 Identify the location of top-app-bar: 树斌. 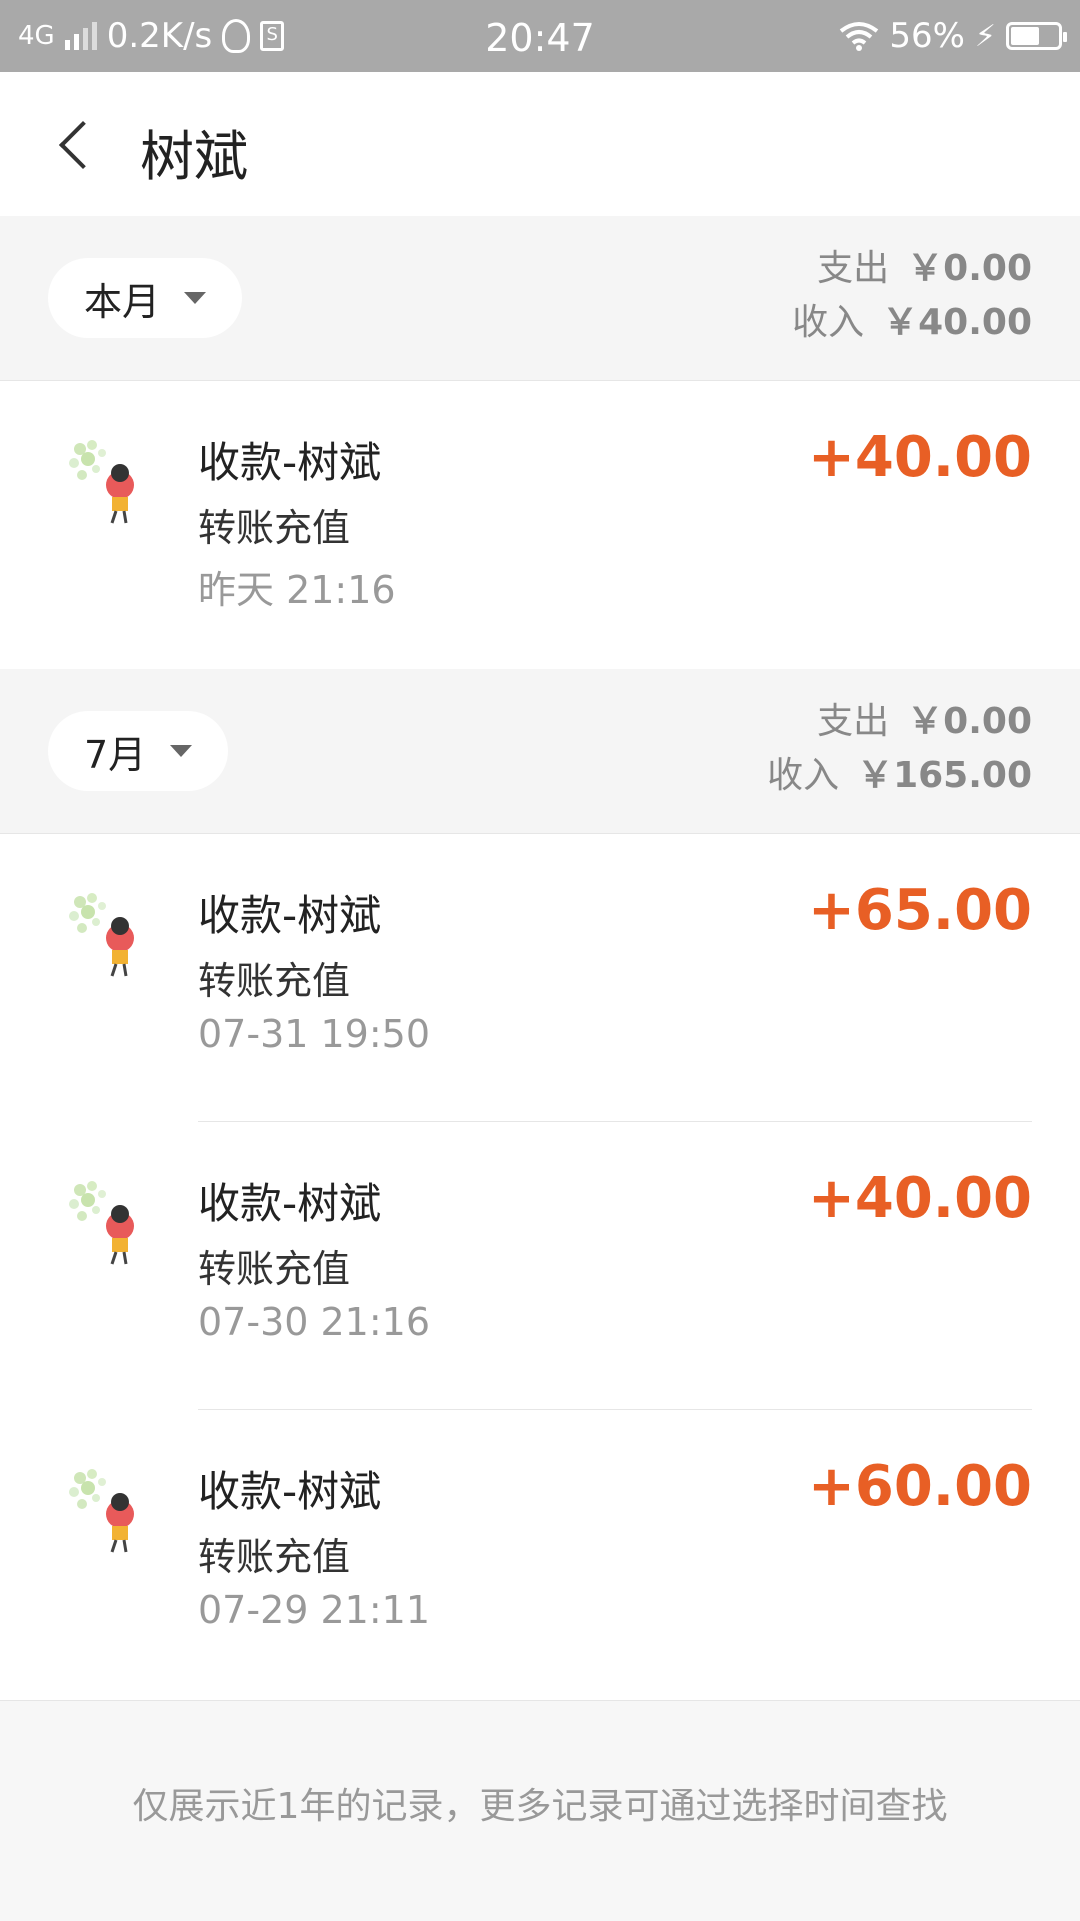
(540, 144).